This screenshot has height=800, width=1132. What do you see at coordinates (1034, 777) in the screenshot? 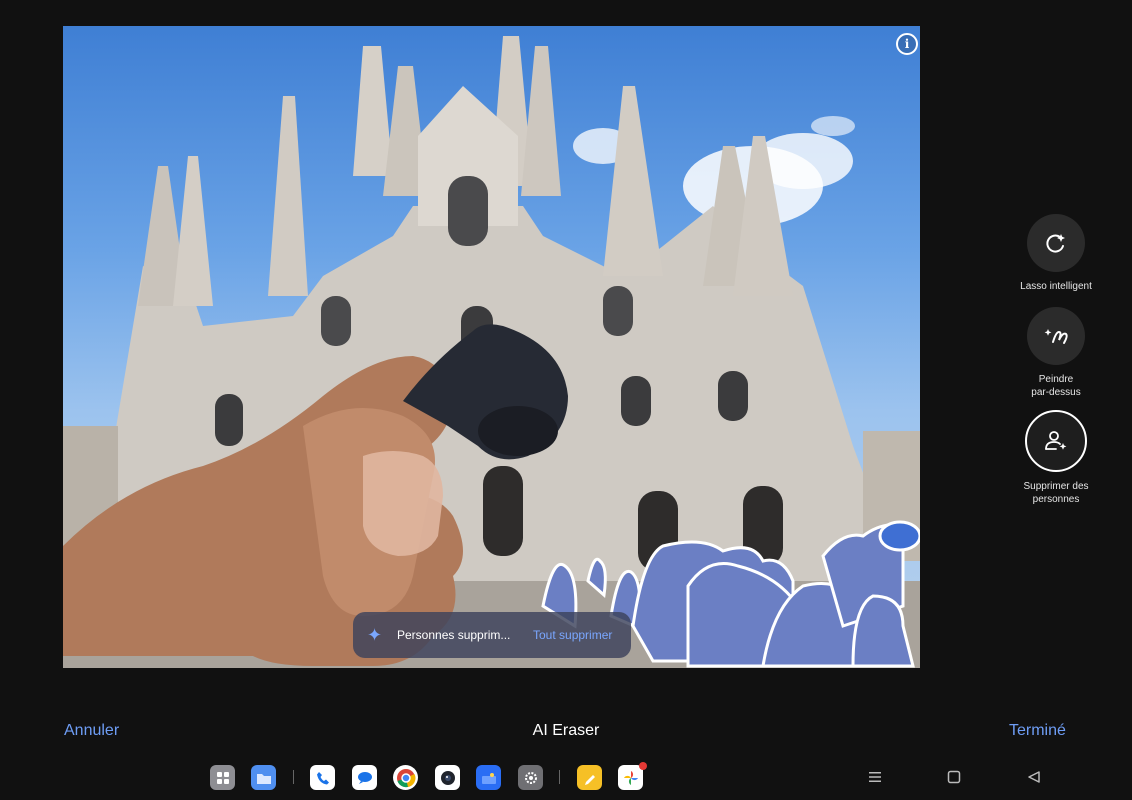
I see `back-icon` at bounding box center [1034, 777].